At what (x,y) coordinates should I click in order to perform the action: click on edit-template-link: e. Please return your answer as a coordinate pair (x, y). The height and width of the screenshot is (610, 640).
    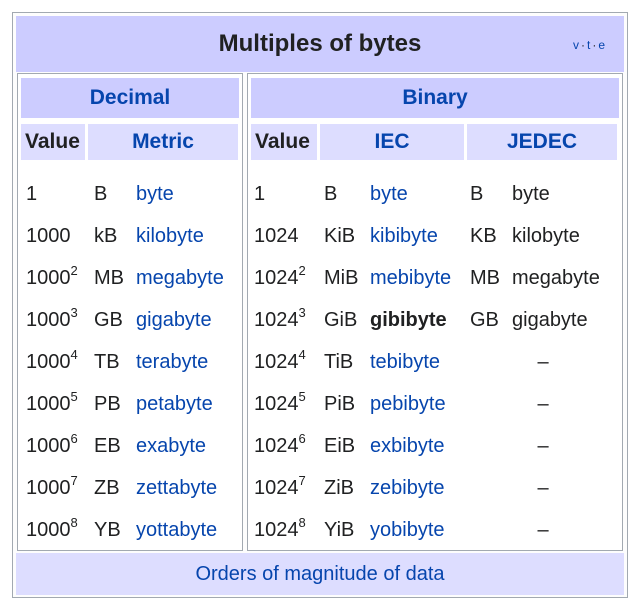
    Looking at the image, I should click on (602, 45).